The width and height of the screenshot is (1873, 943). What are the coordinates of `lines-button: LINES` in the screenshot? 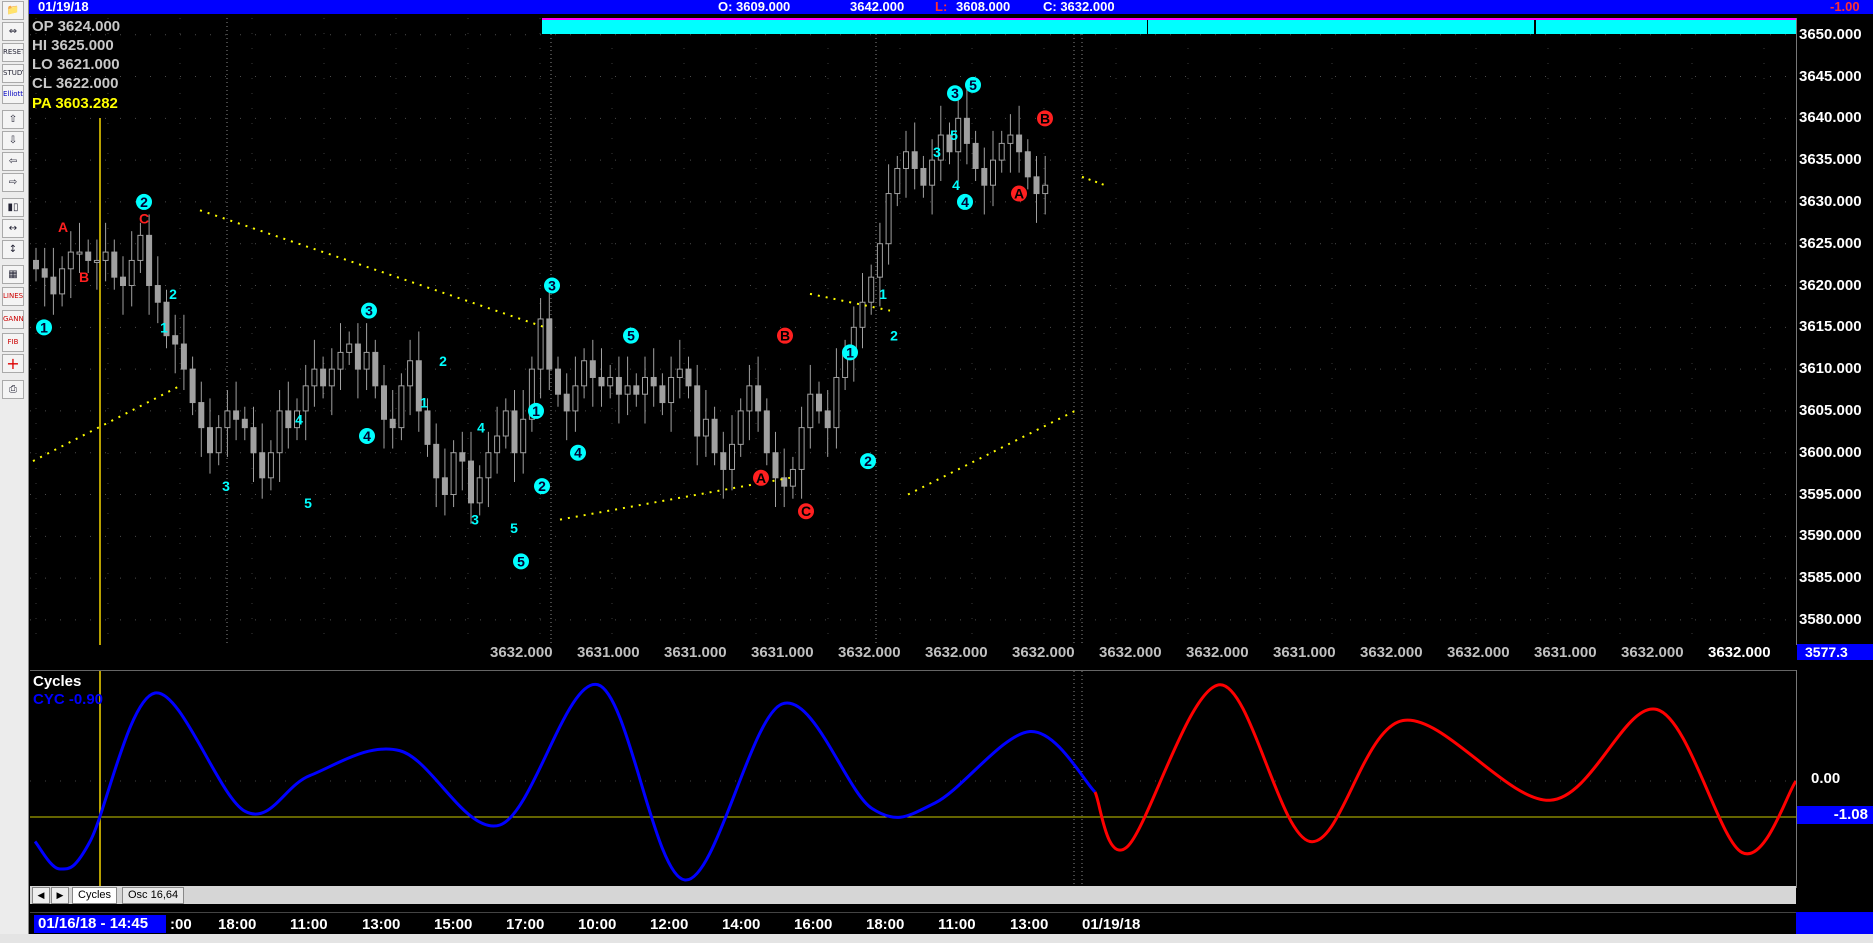 It's located at (13, 296).